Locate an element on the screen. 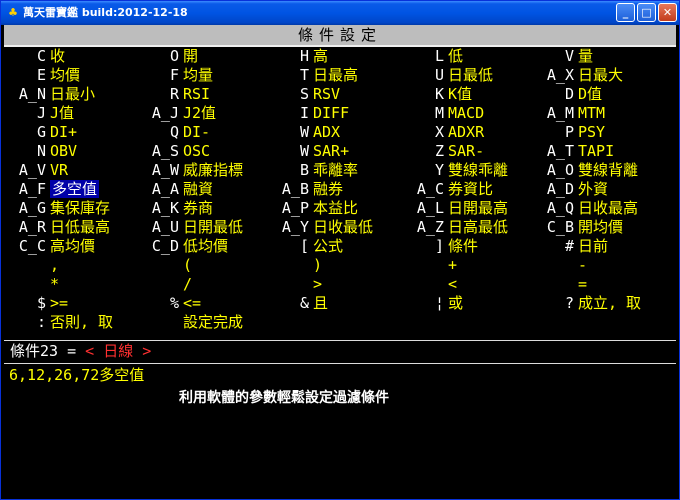  condition-label: 條件23 = is located at coordinates (48, 351).